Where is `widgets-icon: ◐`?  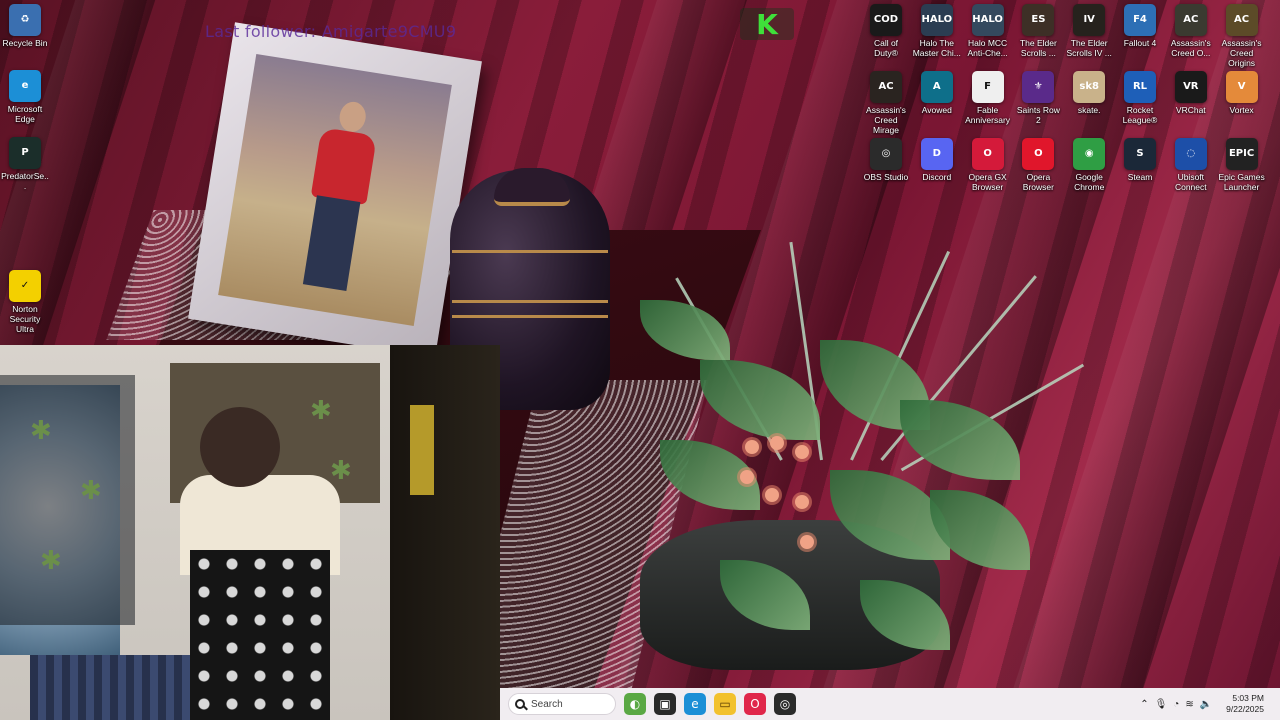 widgets-icon: ◐ is located at coordinates (635, 704).